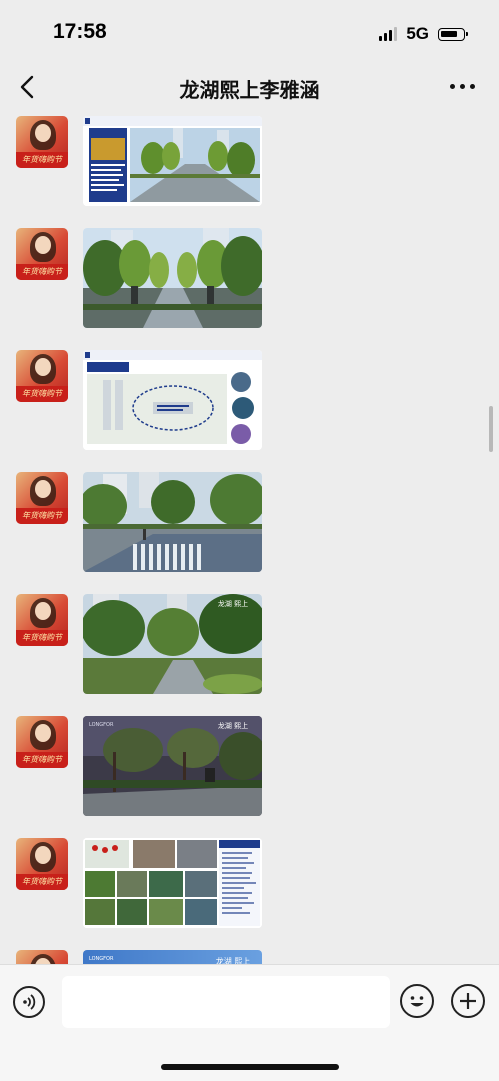 The height and width of the screenshot is (1081, 499). I want to click on signal-icon, so click(388, 34).